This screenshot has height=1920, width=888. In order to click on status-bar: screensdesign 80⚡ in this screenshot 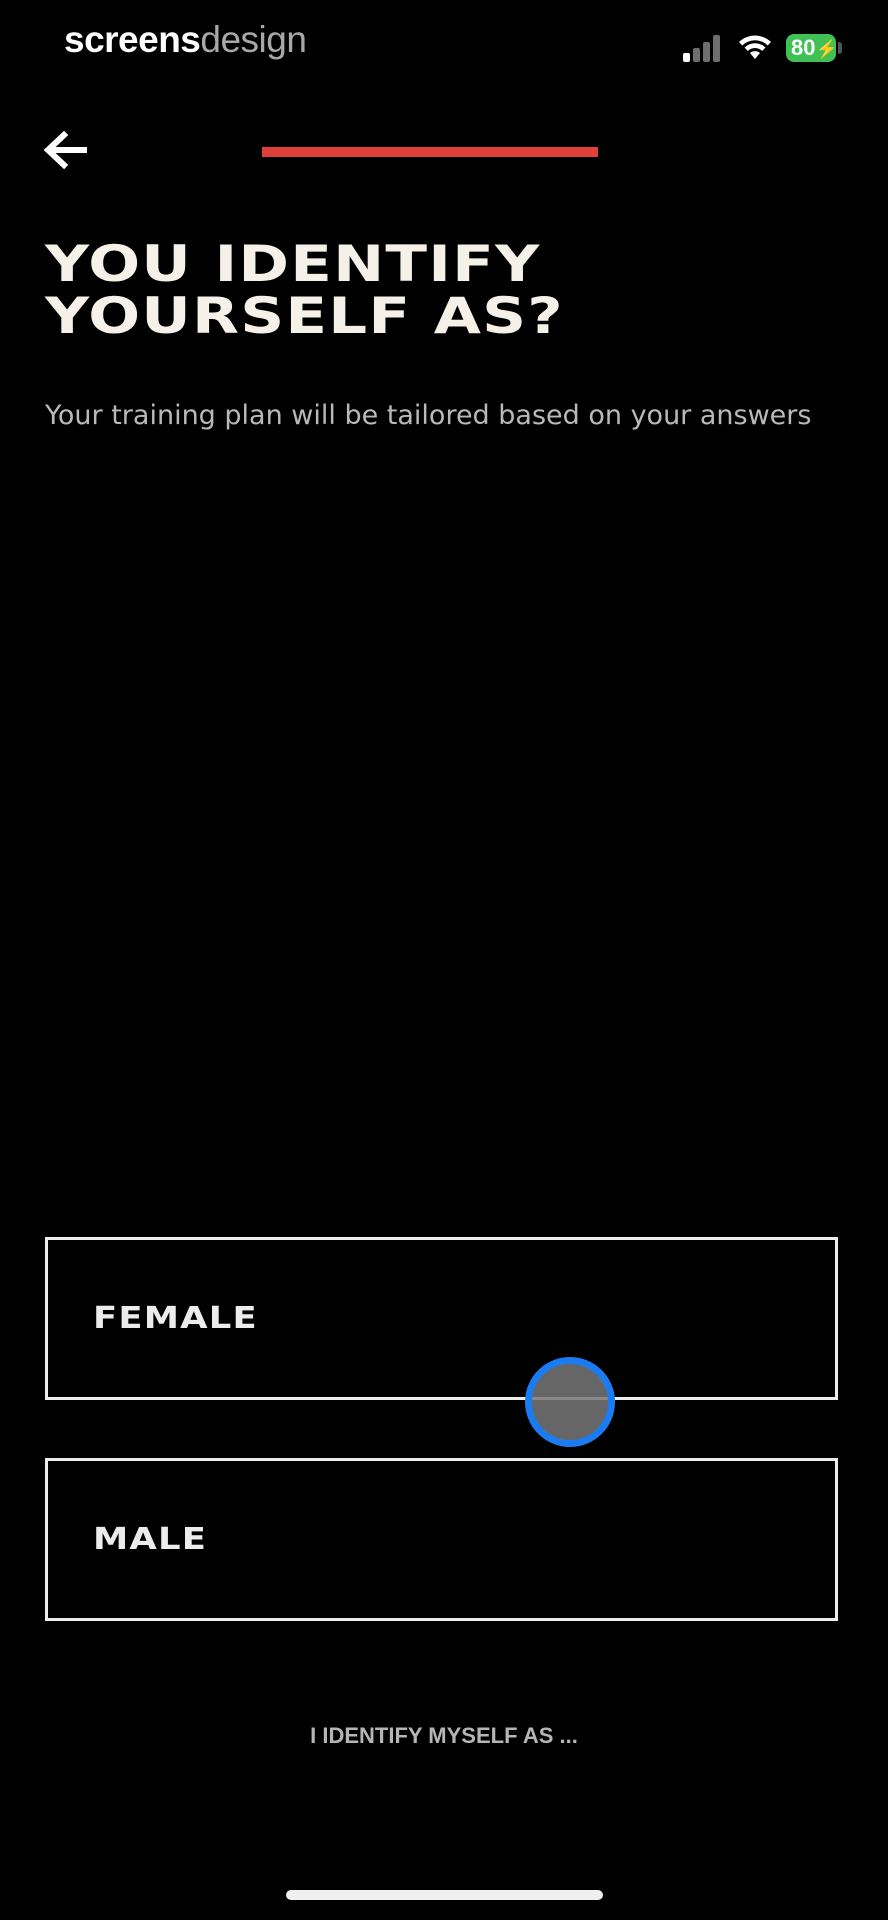, I will do `click(444, 45)`.